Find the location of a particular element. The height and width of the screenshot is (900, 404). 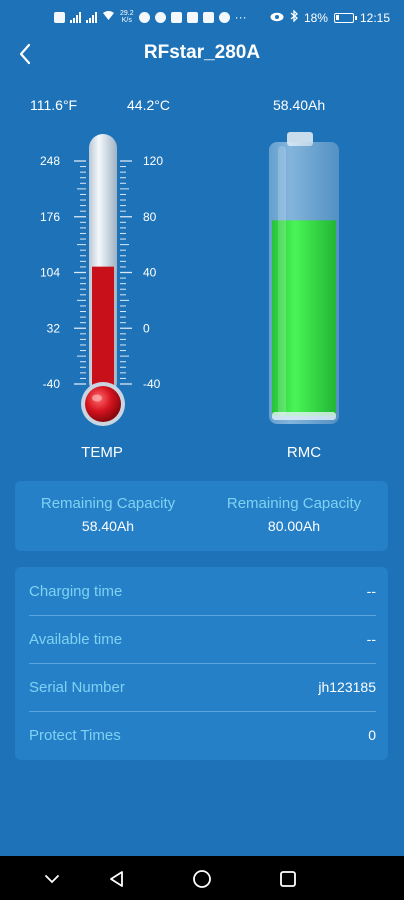

wifi-icon is located at coordinates (108, 17).